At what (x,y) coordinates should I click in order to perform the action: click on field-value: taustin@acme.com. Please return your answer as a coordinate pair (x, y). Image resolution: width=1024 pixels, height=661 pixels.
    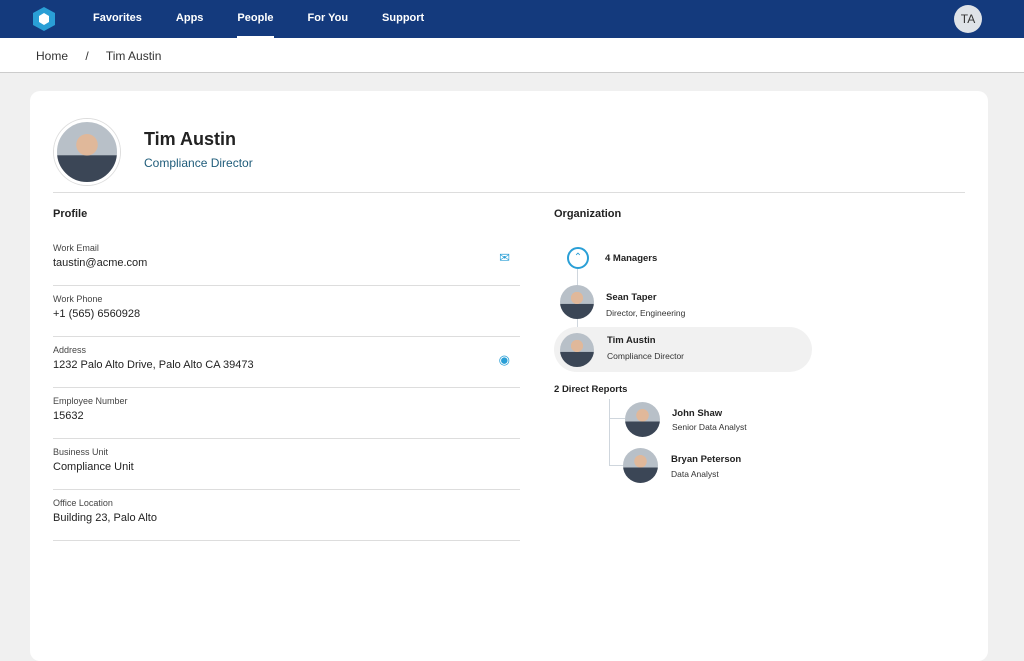
    Looking at the image, I should click on (286, 263).